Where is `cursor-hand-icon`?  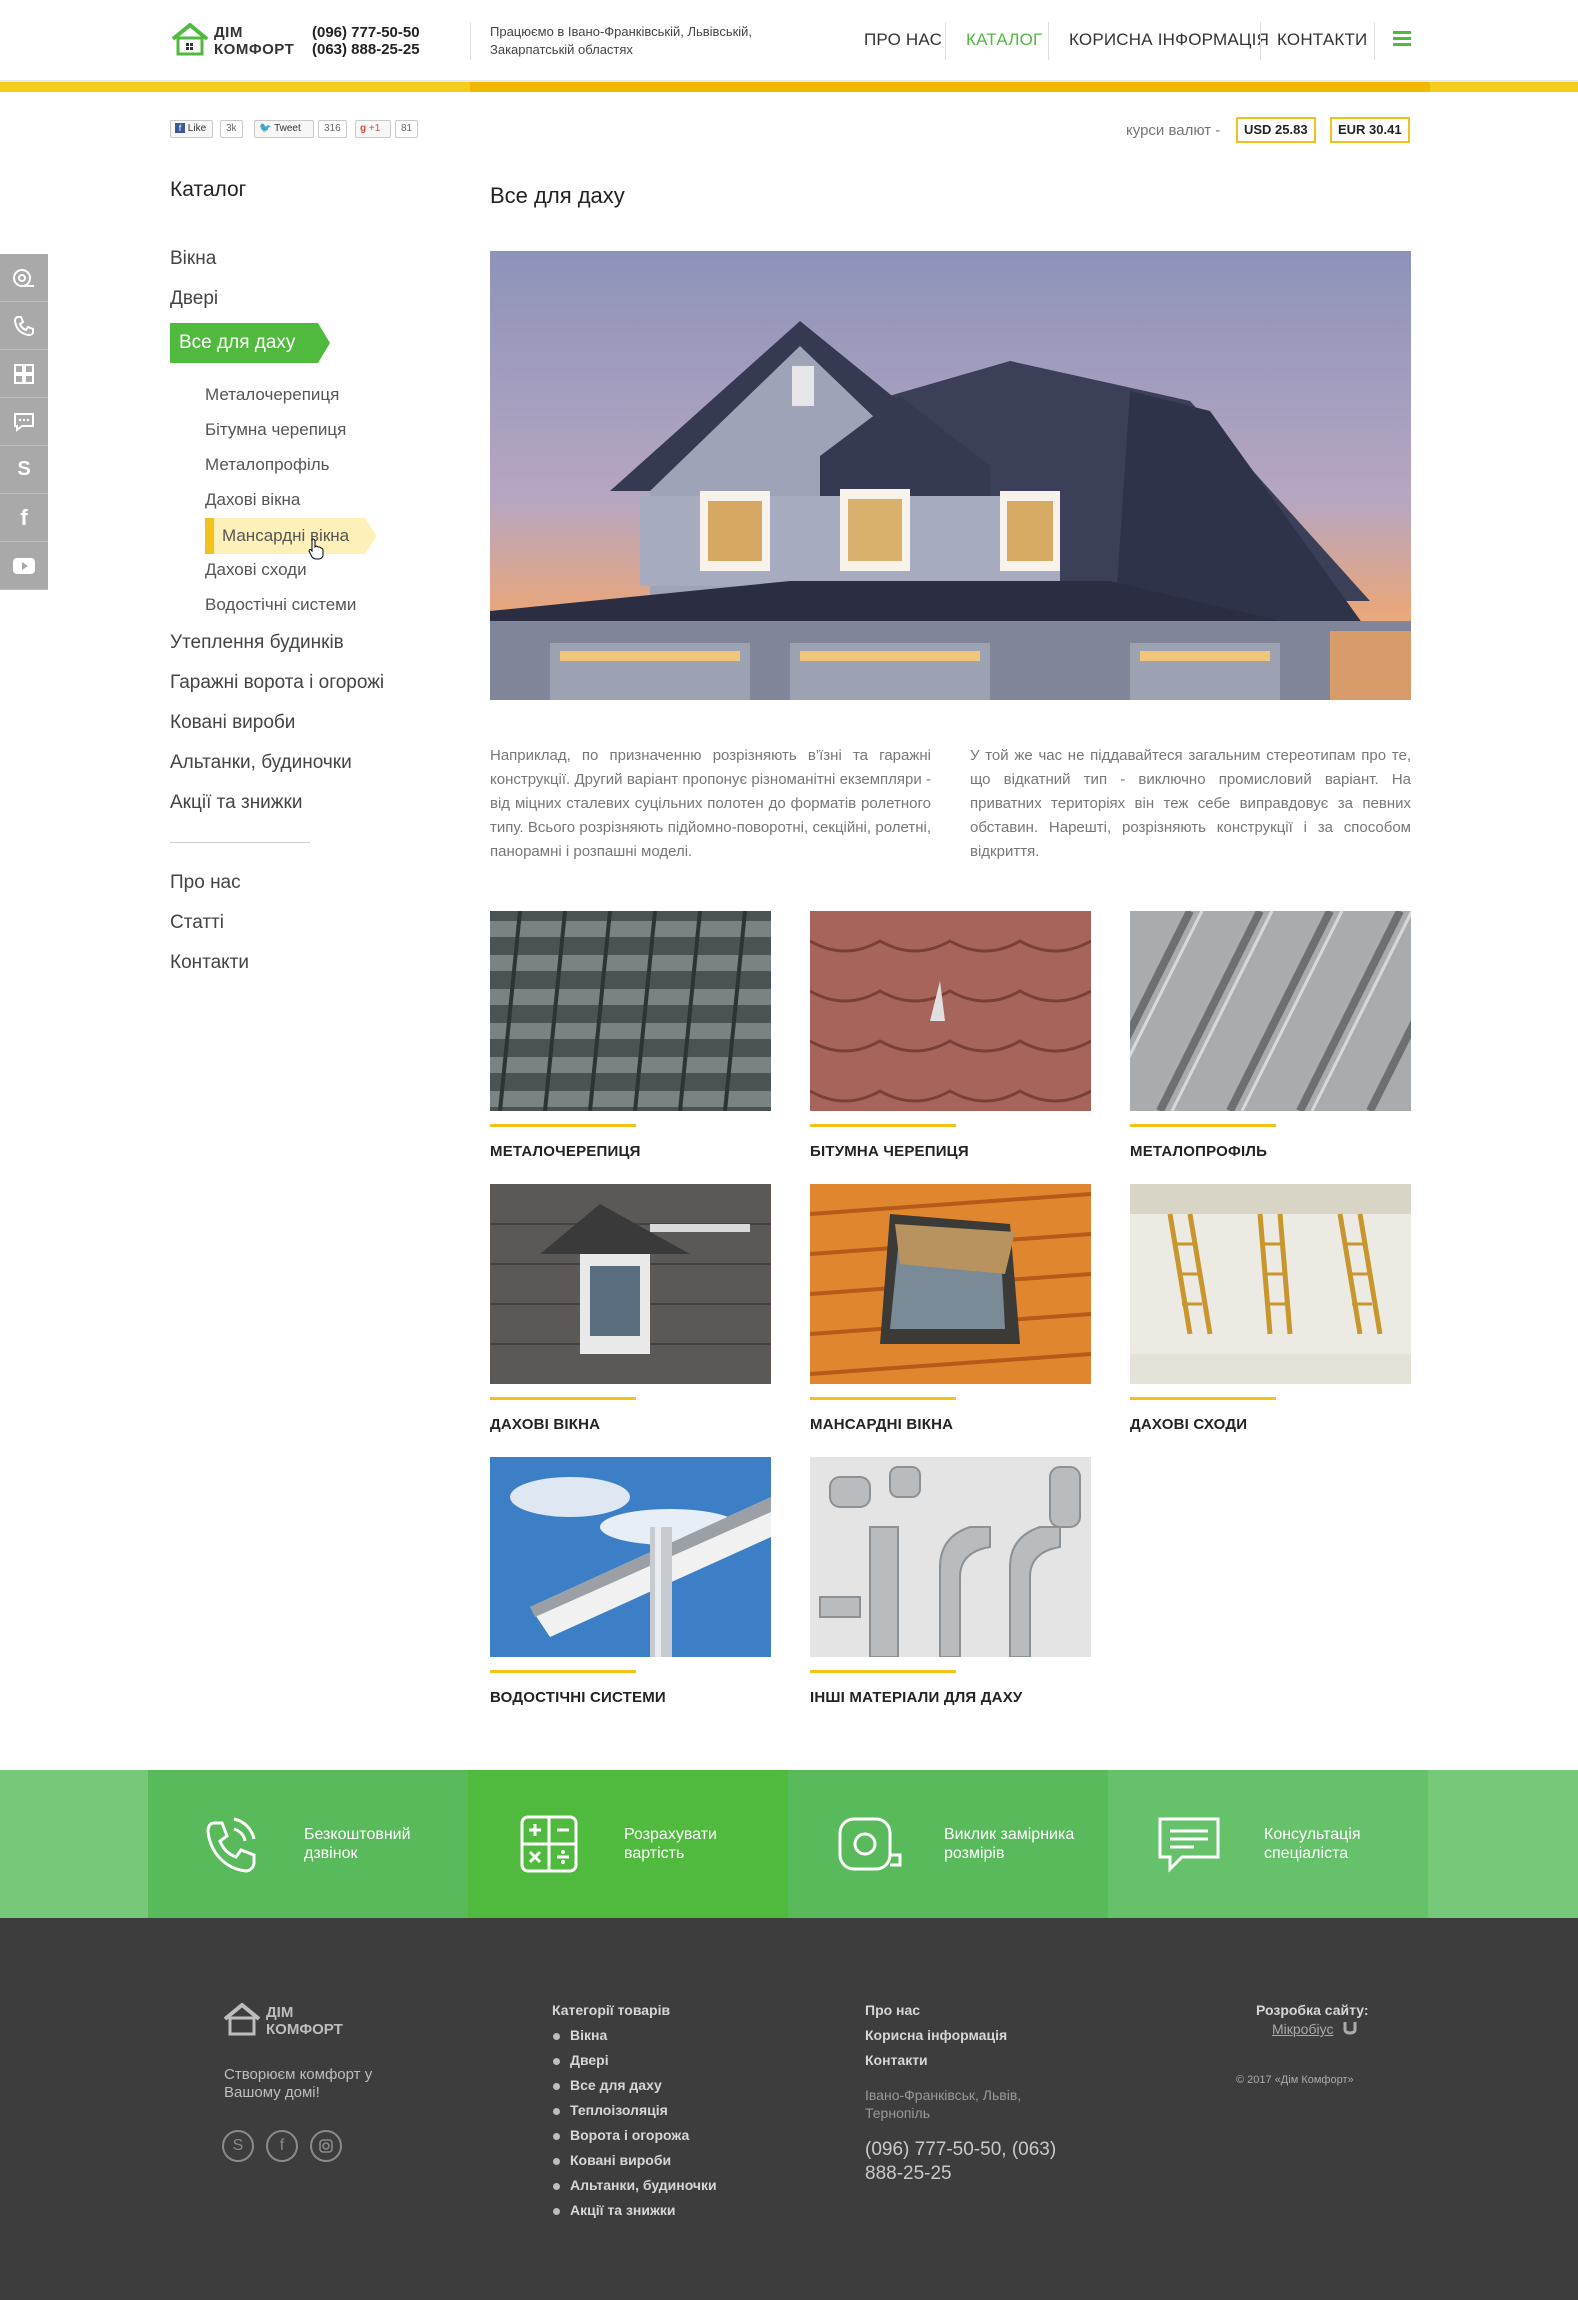
cursor-hand-icon is located at coordinates (316, 549).